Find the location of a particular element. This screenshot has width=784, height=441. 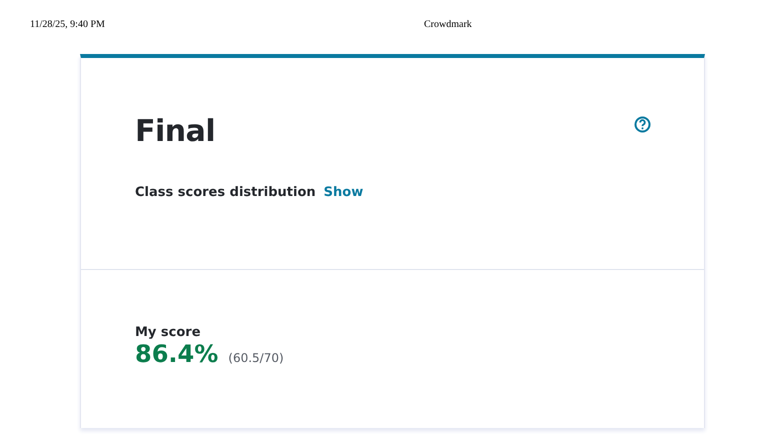

help-icon is located at coordinates (642, 124).